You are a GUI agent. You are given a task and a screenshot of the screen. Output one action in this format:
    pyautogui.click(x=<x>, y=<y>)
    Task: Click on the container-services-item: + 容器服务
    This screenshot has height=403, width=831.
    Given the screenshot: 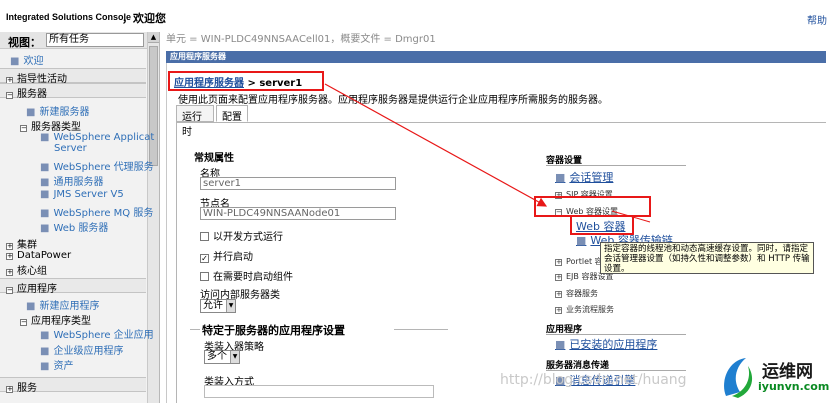 What is the action you would take?
    pyautogui.click(x=576, y=293)
    